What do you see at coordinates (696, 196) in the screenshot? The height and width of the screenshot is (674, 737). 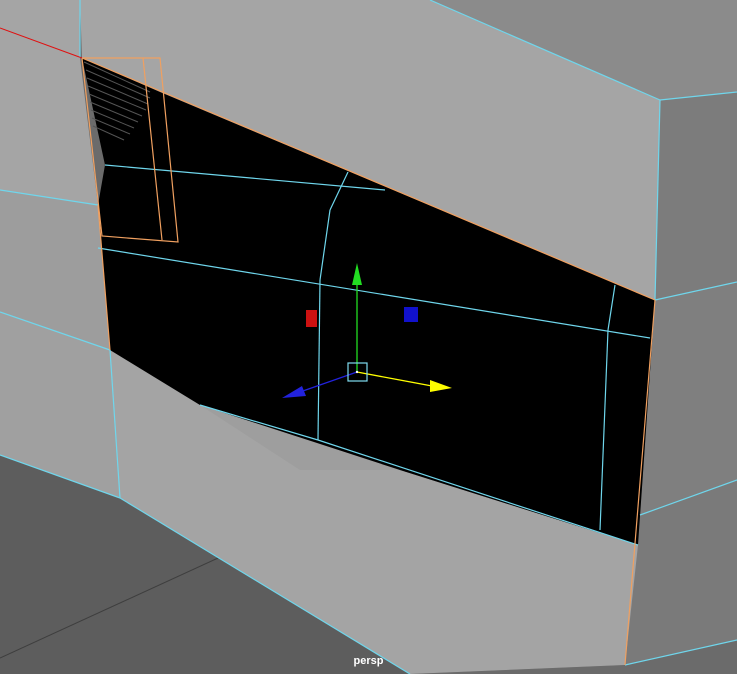 I see `mesh-face-right-upper` at bounding box center [696, 196].